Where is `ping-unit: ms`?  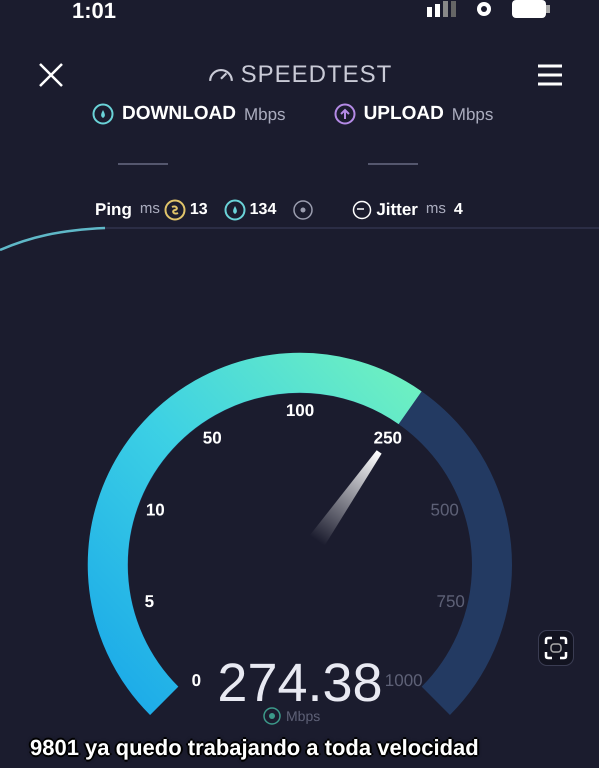
ping-unit: ms is located at coordinates (150, 209).